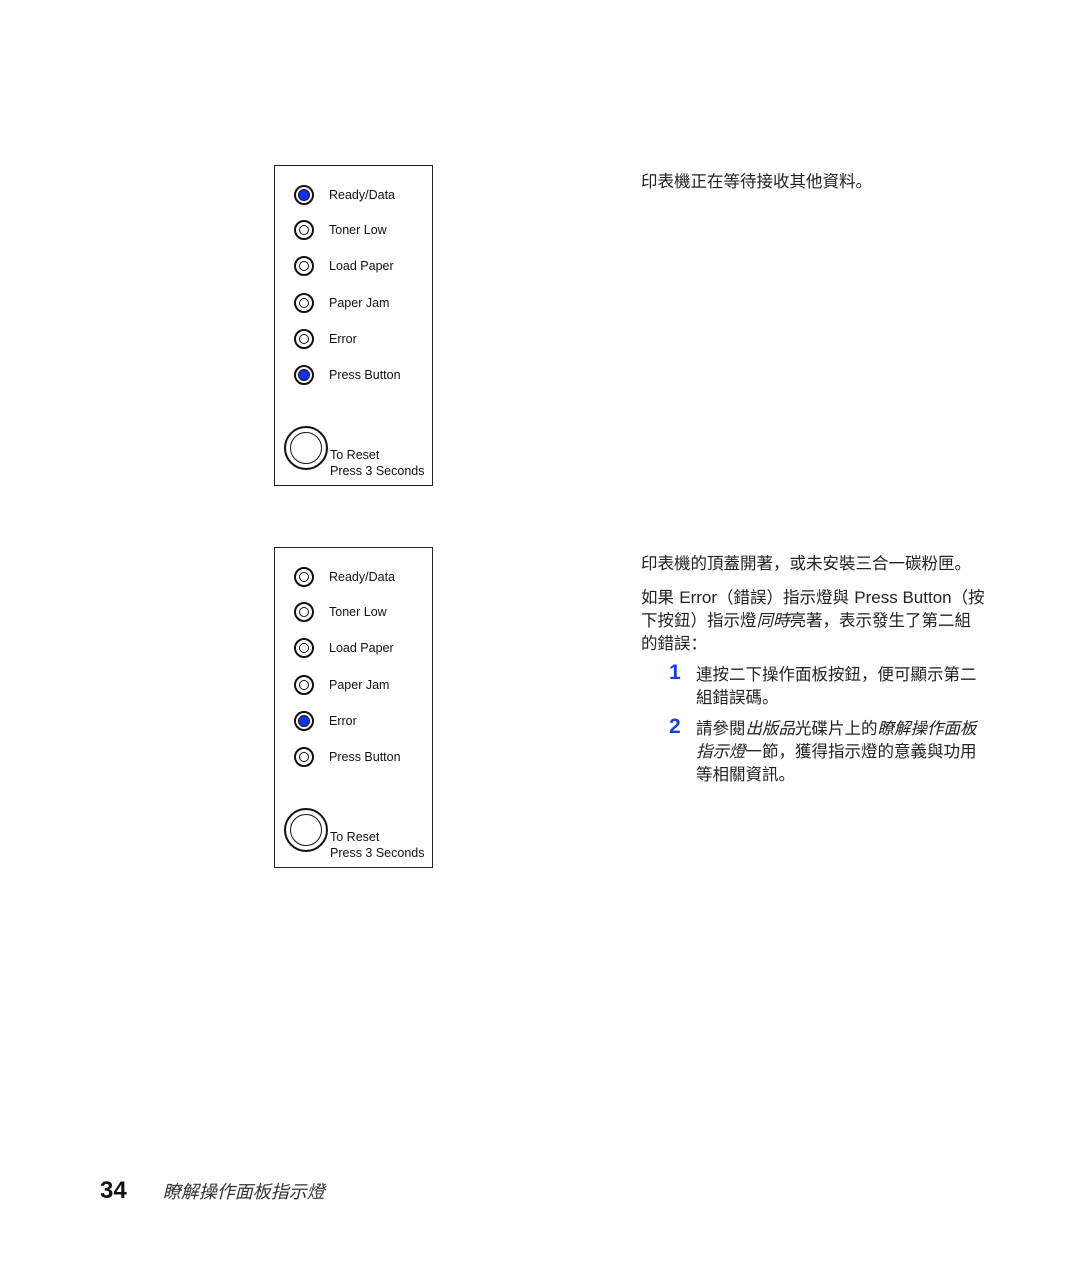 Image resolution: width=1080 pixels, height=1282 pixels. What do you see at coordinates (660, 597) in the screenshot?
I see `text-run: 如果` at bounding box center [660, 597].